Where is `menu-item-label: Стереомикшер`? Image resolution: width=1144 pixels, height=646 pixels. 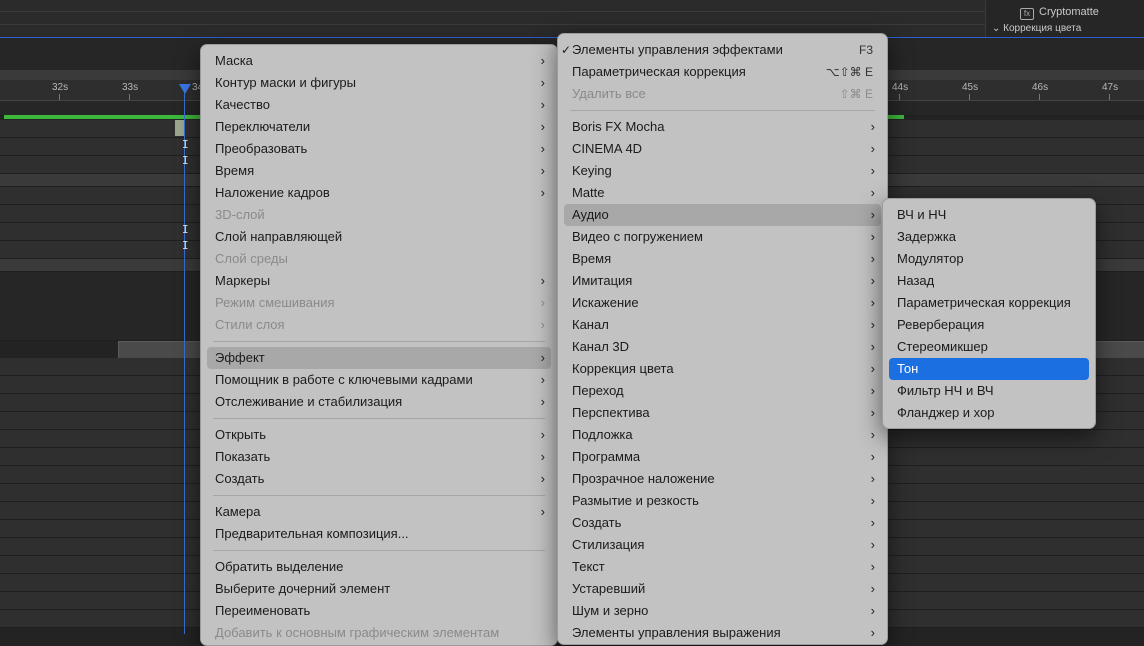 menu-item-label: Стереомикшер is located at coordinates (942, 346).